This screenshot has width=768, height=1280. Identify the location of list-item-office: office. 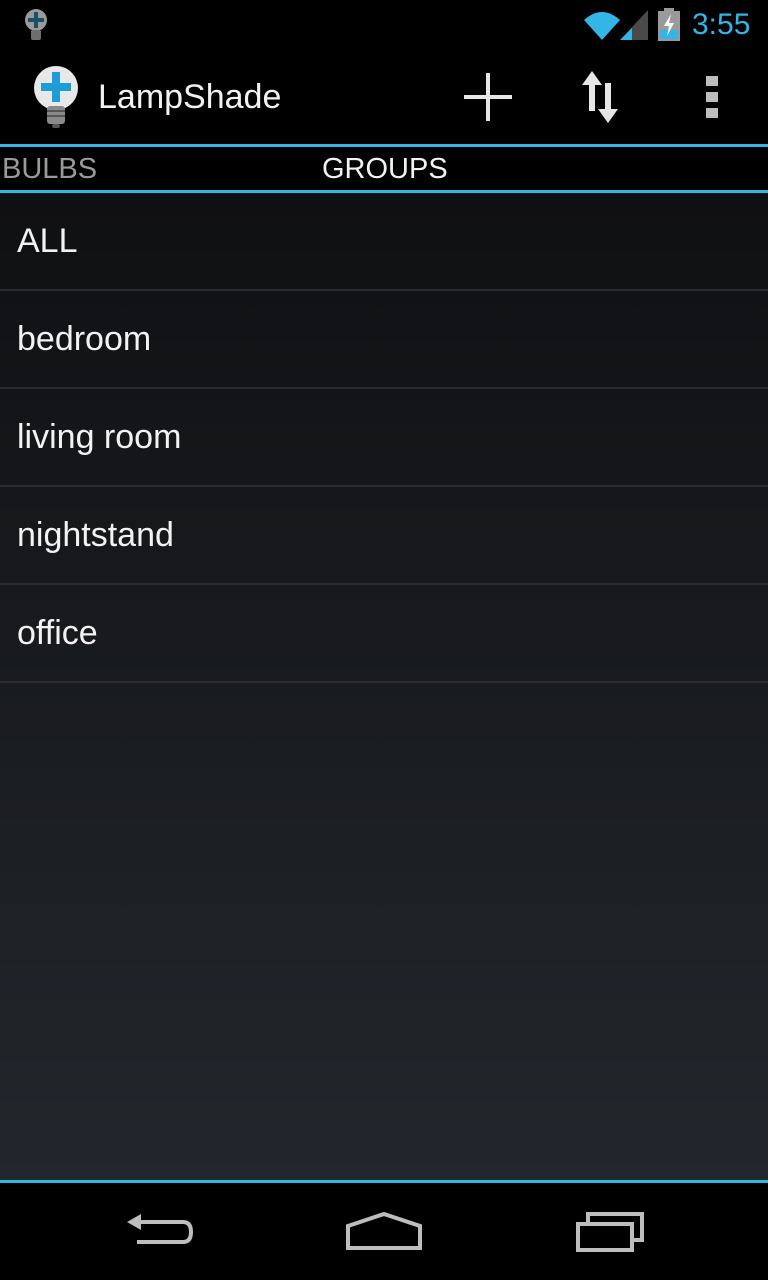
(384, 634).